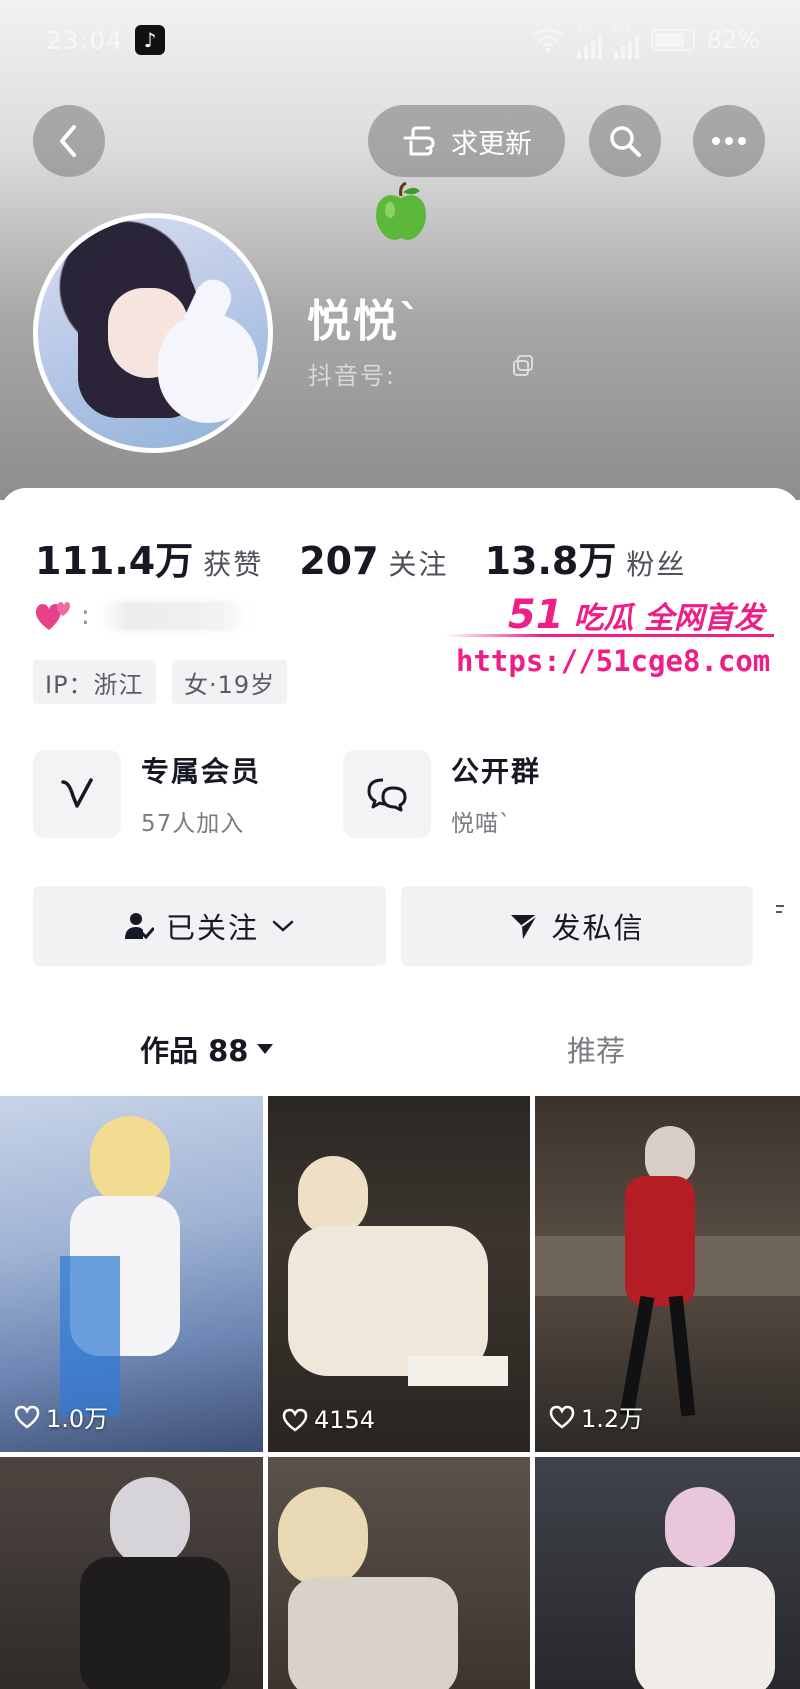  Describe the element at coordinates (596, 1416) in the screenshot. I see `like-count: 1.2万` at that location.